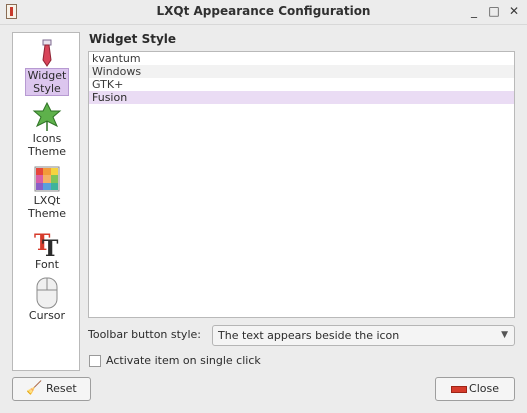  I want to click on sidebar-item-label: Font, so click(47, 264).